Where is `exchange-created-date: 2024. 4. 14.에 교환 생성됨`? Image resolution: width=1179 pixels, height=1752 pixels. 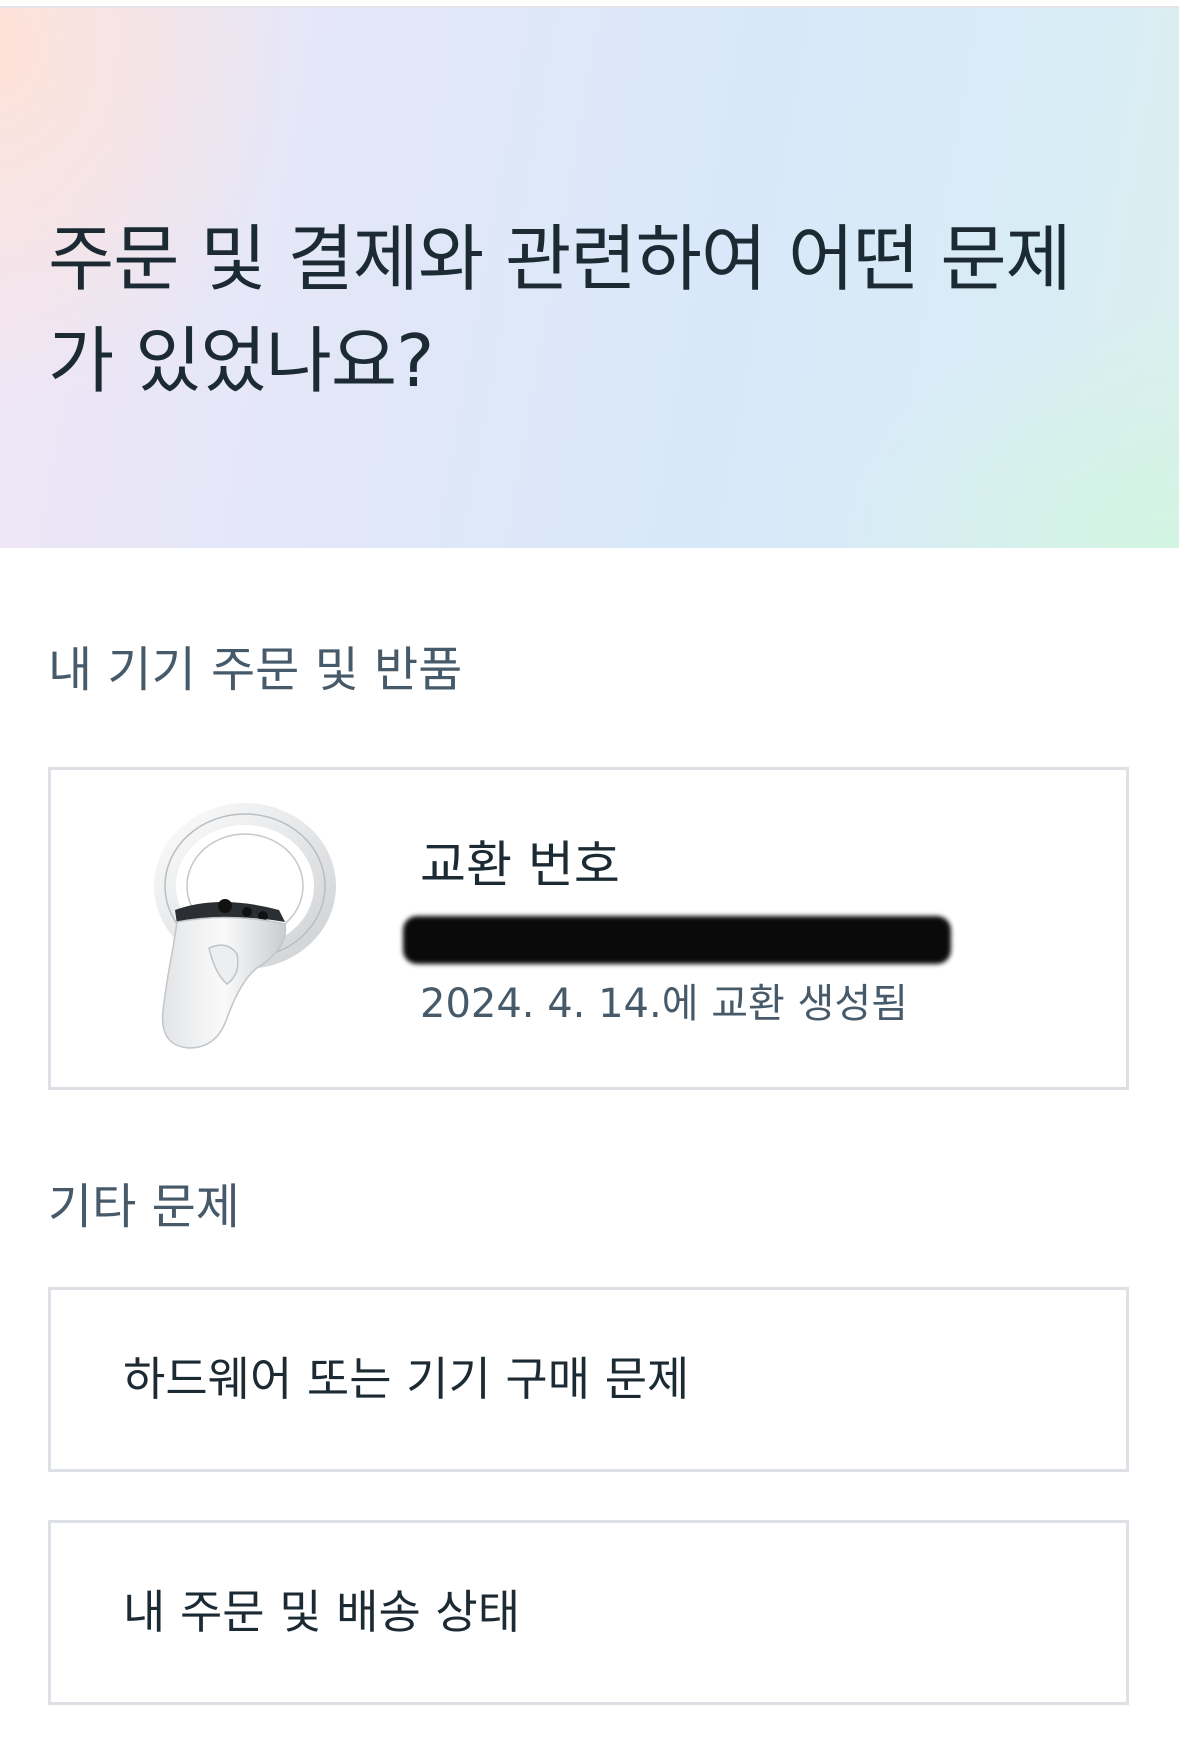 exchange-created-date: 2024. 4. 14.에 교환 생성됨 is located at coordinates (664, 1004).